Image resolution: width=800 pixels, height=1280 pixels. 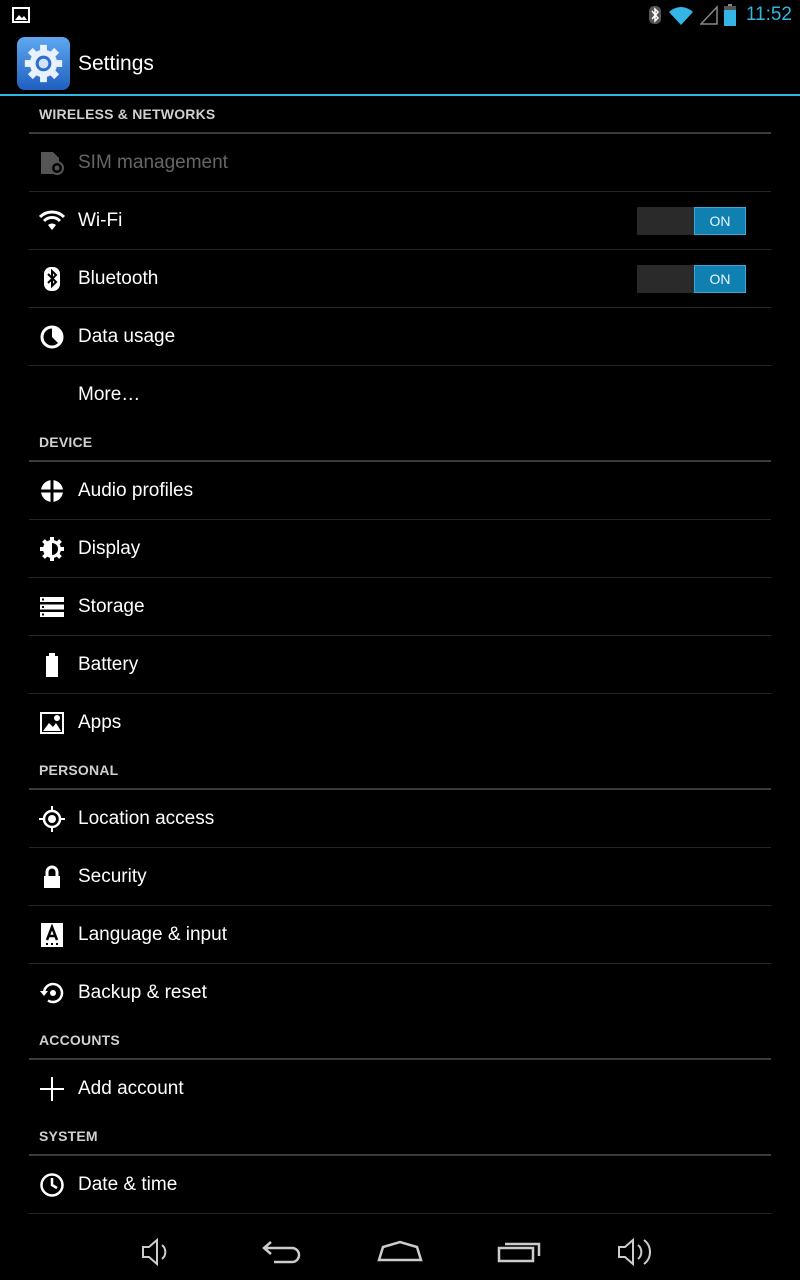 What do you see at coordinates (153, 162) in the screenshot?
I see `item-label: SIM management` at bounding box center [153, 162].